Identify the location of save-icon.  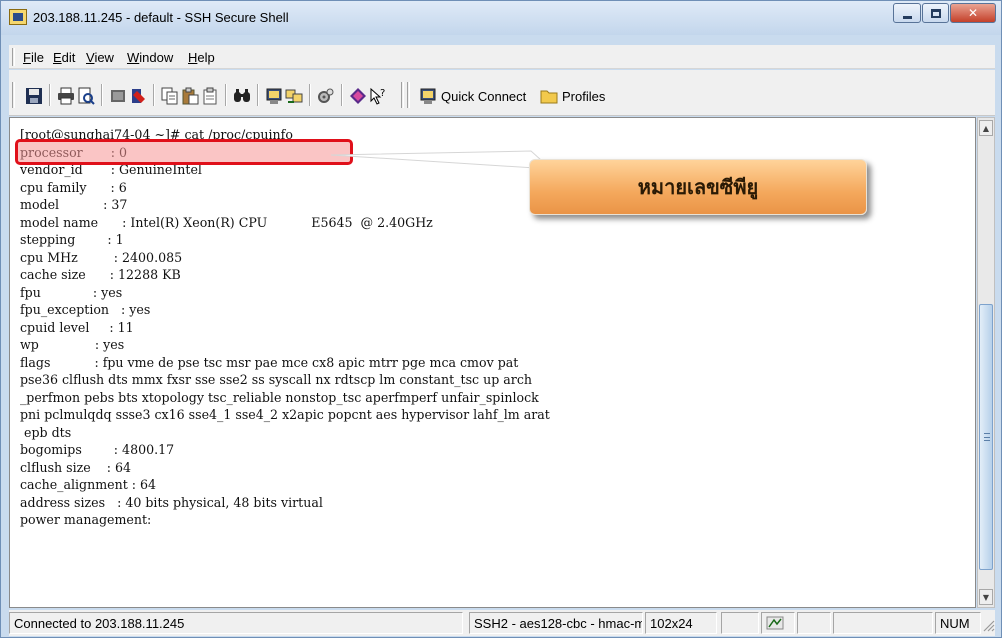
(34, 96).